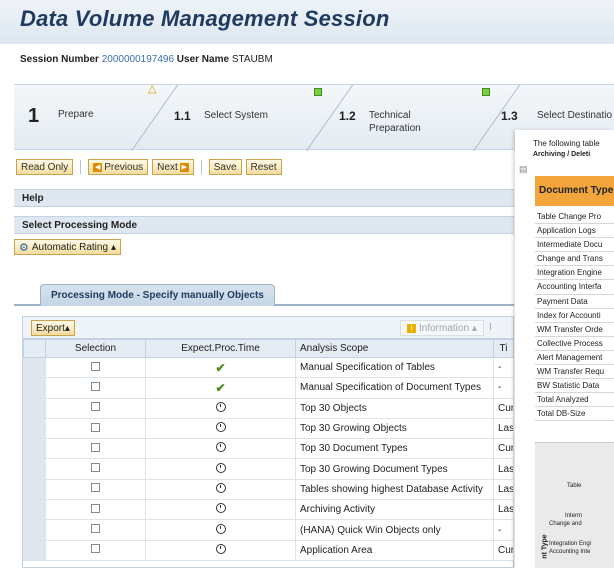  What do you see at coordinates (95, 348) in the screenshot?
I see `column-header-selection: Selection` at bounding box center [95, 348].